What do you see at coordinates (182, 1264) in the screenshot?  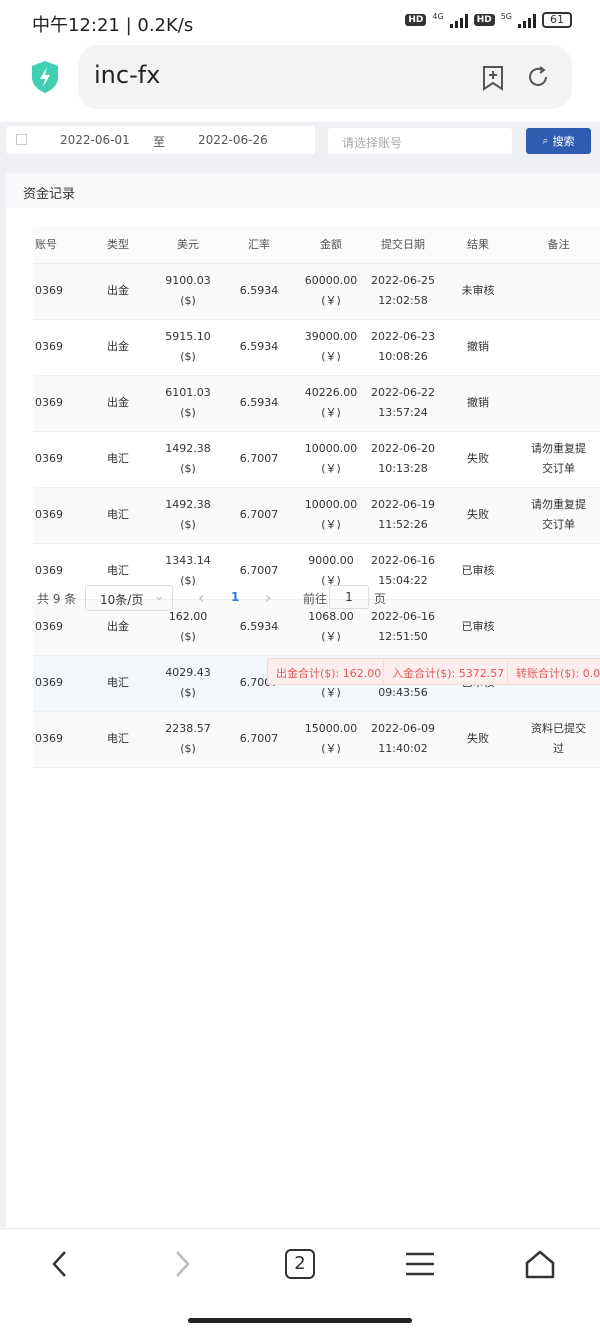 I see `forward-icon` at bounding box center [182, 1264].